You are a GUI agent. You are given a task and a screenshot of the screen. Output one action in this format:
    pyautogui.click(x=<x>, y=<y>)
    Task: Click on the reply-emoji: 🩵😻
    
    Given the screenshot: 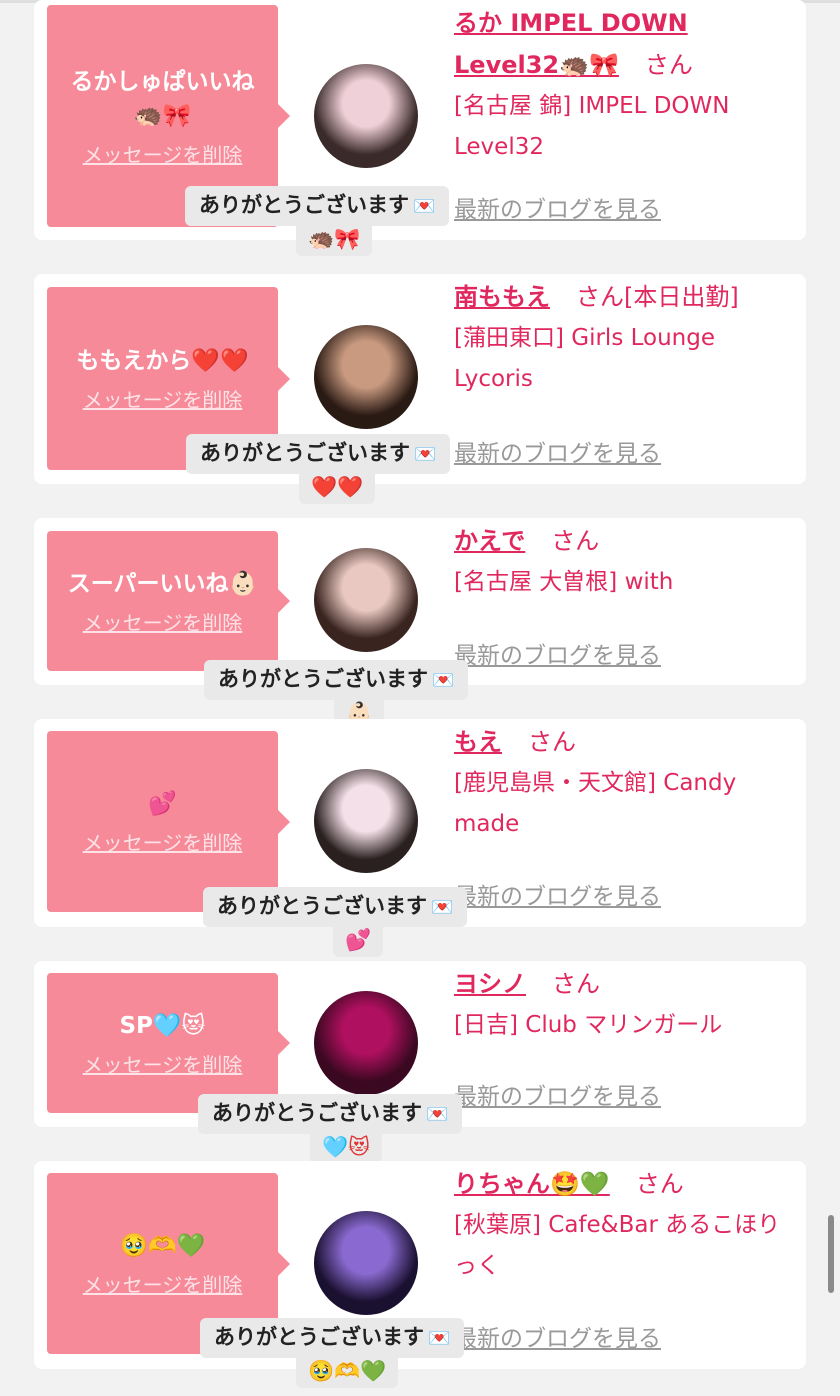 What is the action you would take?
    pyautogui.click(x=346, y=1147)
    